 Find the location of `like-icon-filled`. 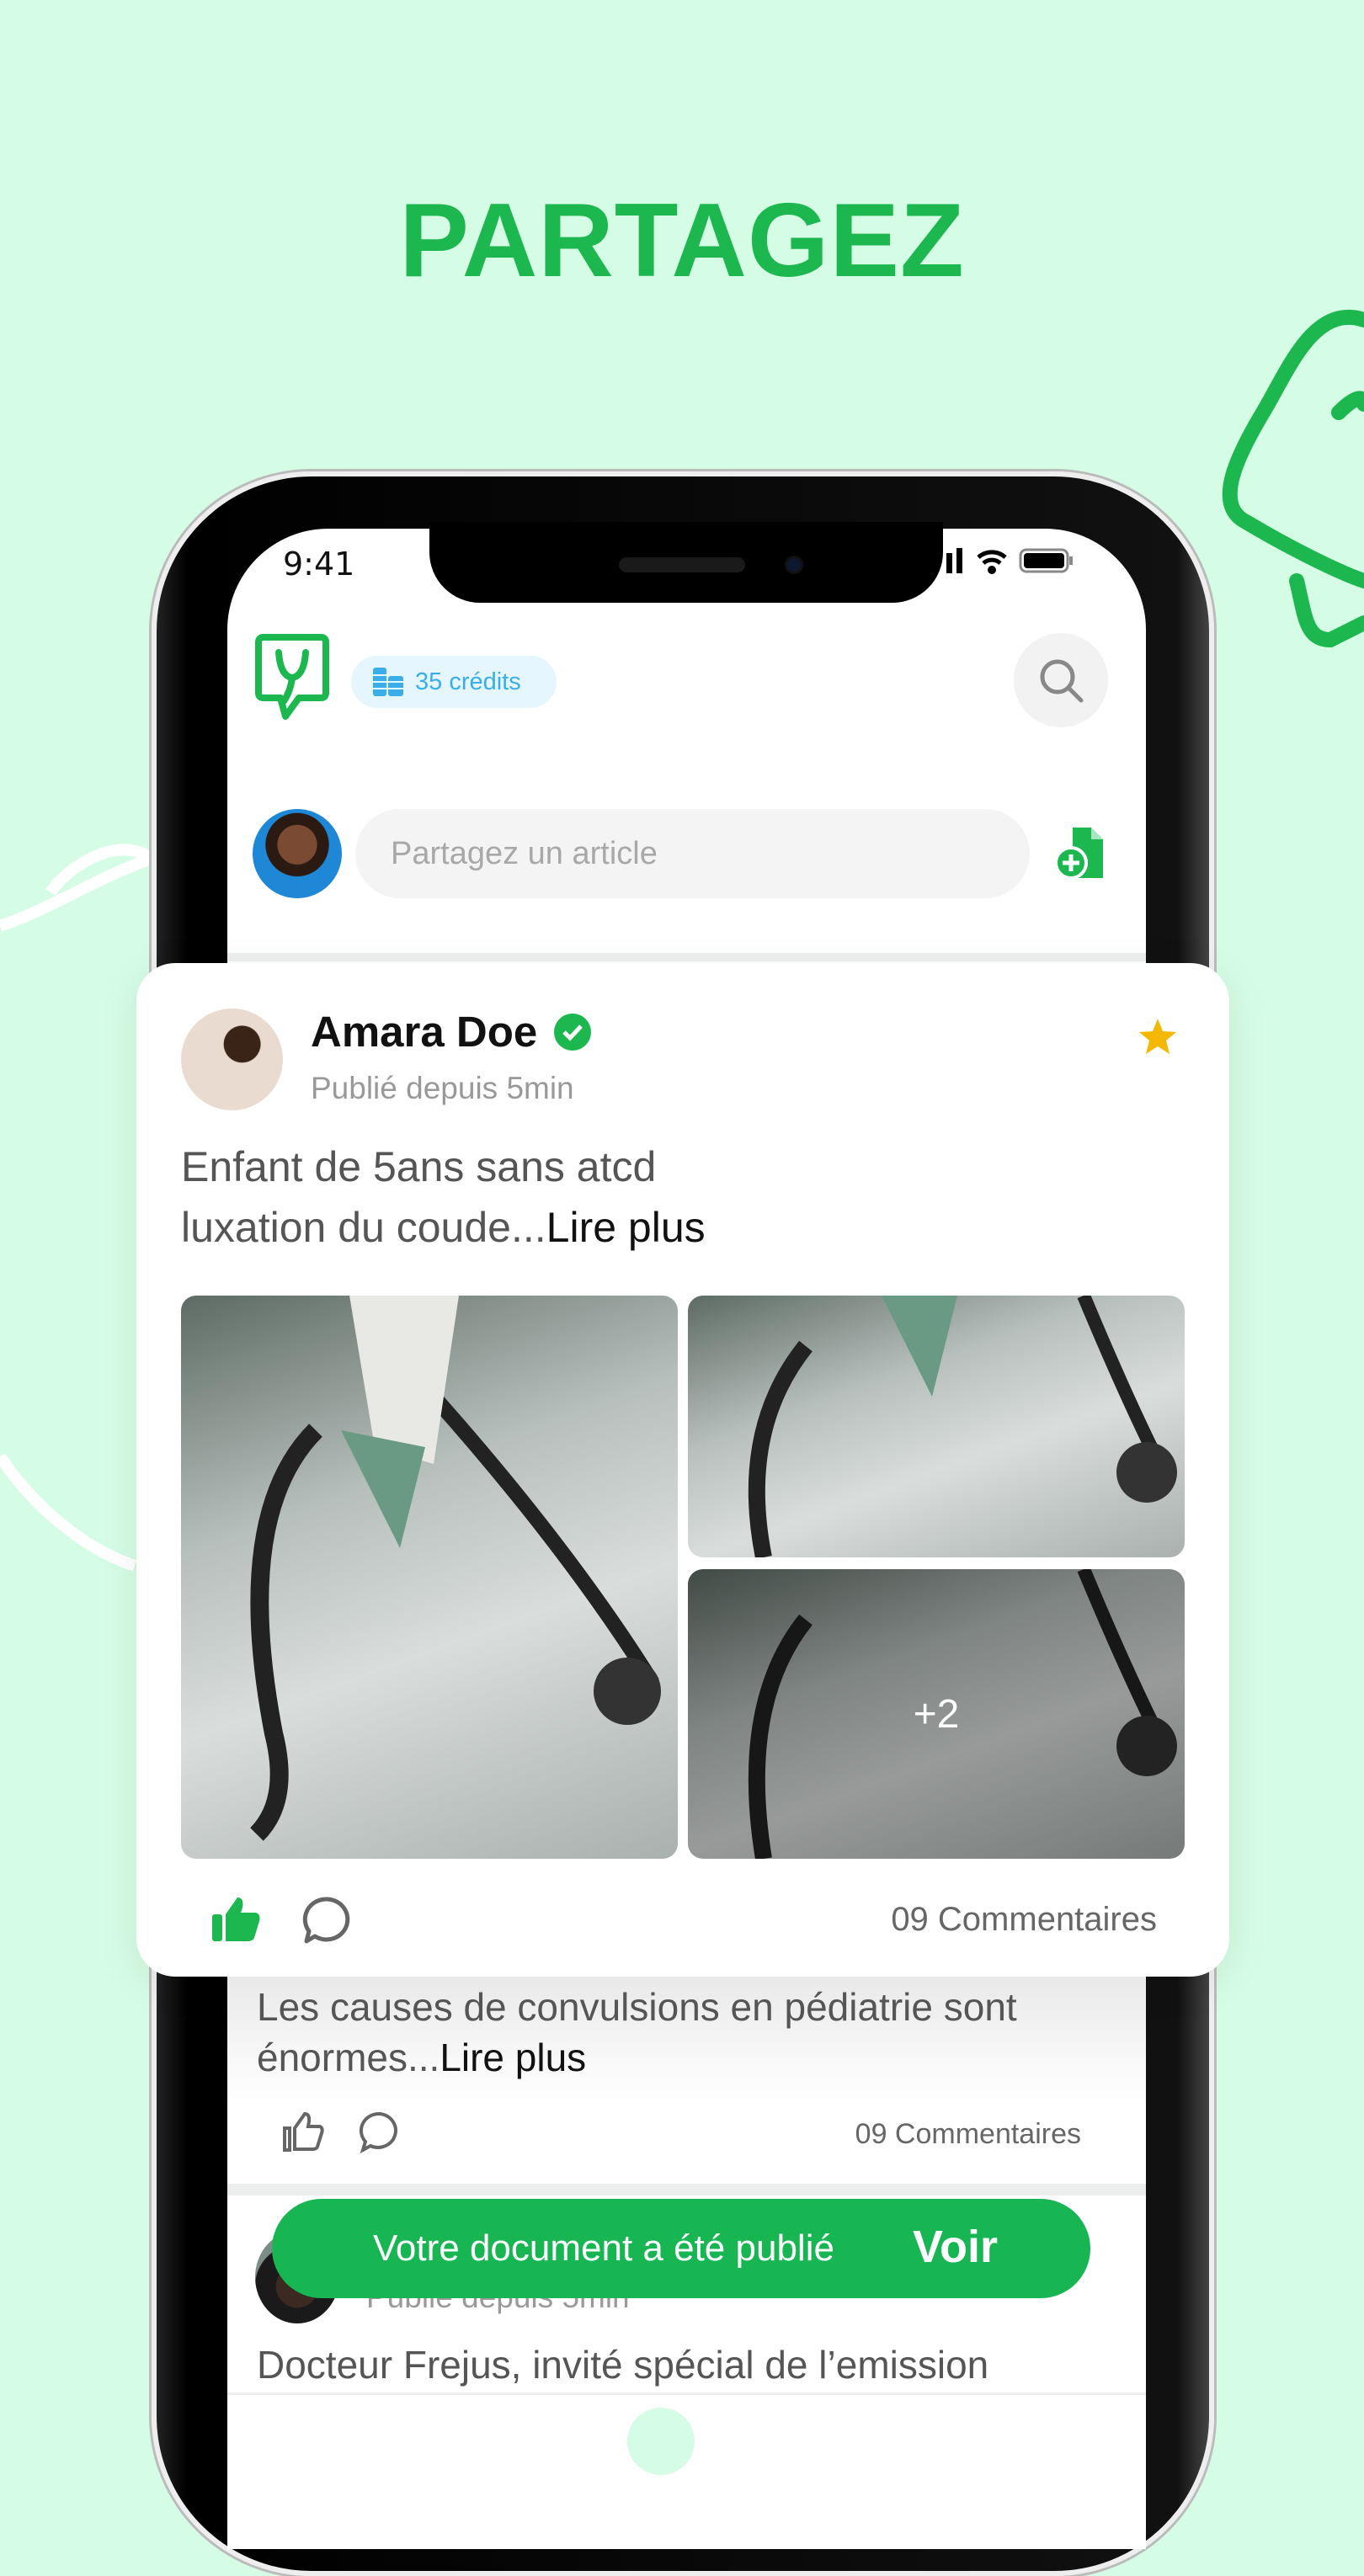

like-icon-filled is located at coordinates (235, 1919).